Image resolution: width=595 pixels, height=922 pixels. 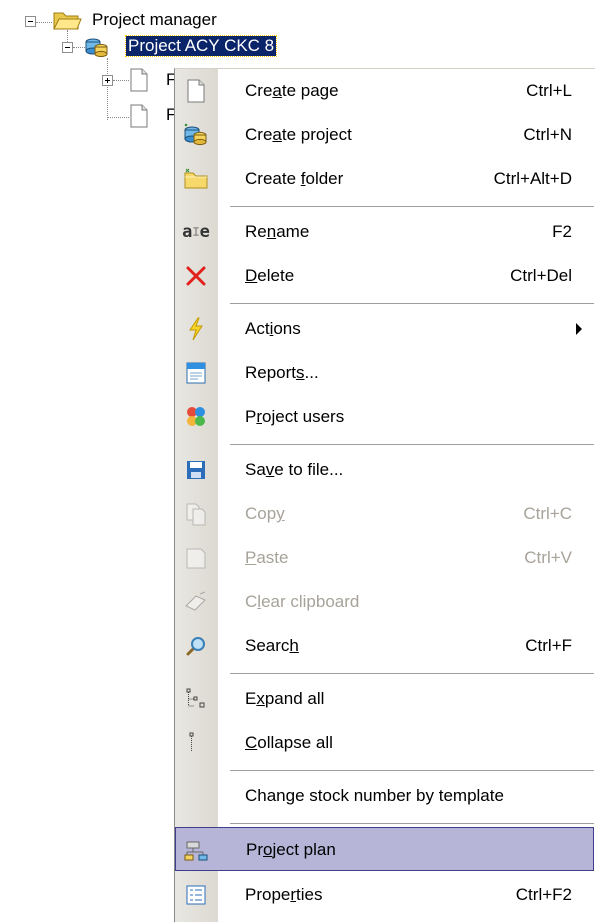 I want to click on collapse-tree-icon, so click(x=196, y=743).